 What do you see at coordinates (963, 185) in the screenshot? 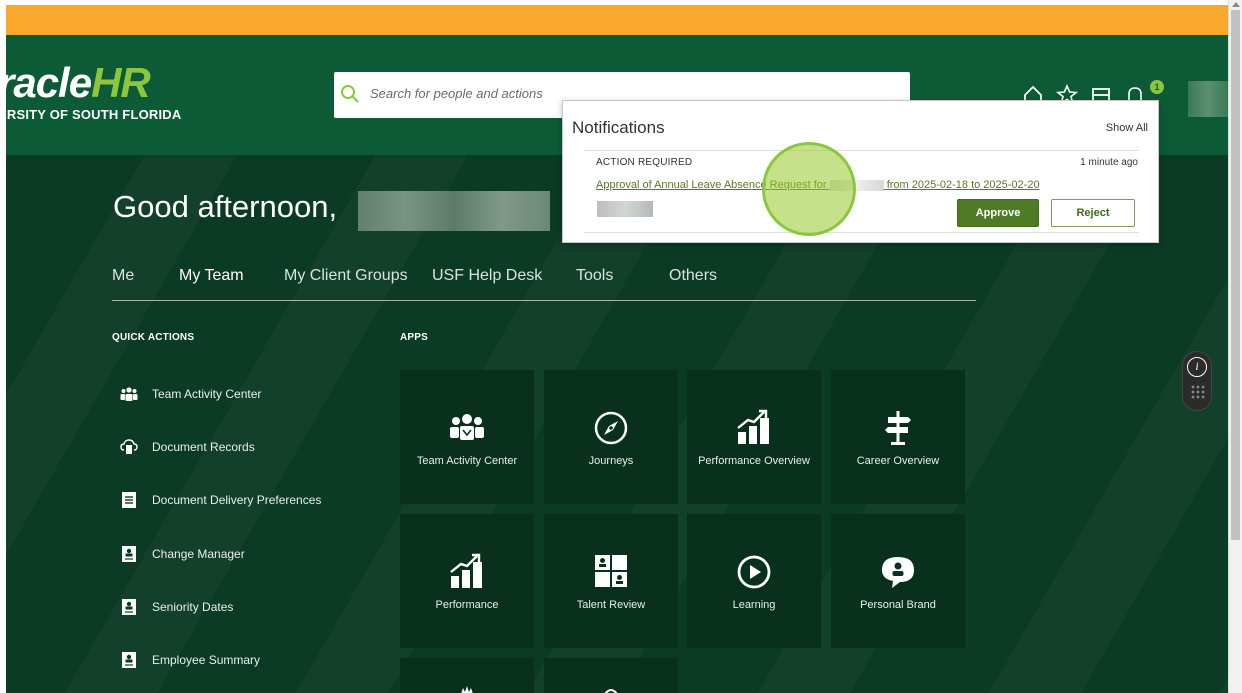
I see `link-suffix: from 2025-02-18 to 2025-02-20` at bounding box center [963, 185].